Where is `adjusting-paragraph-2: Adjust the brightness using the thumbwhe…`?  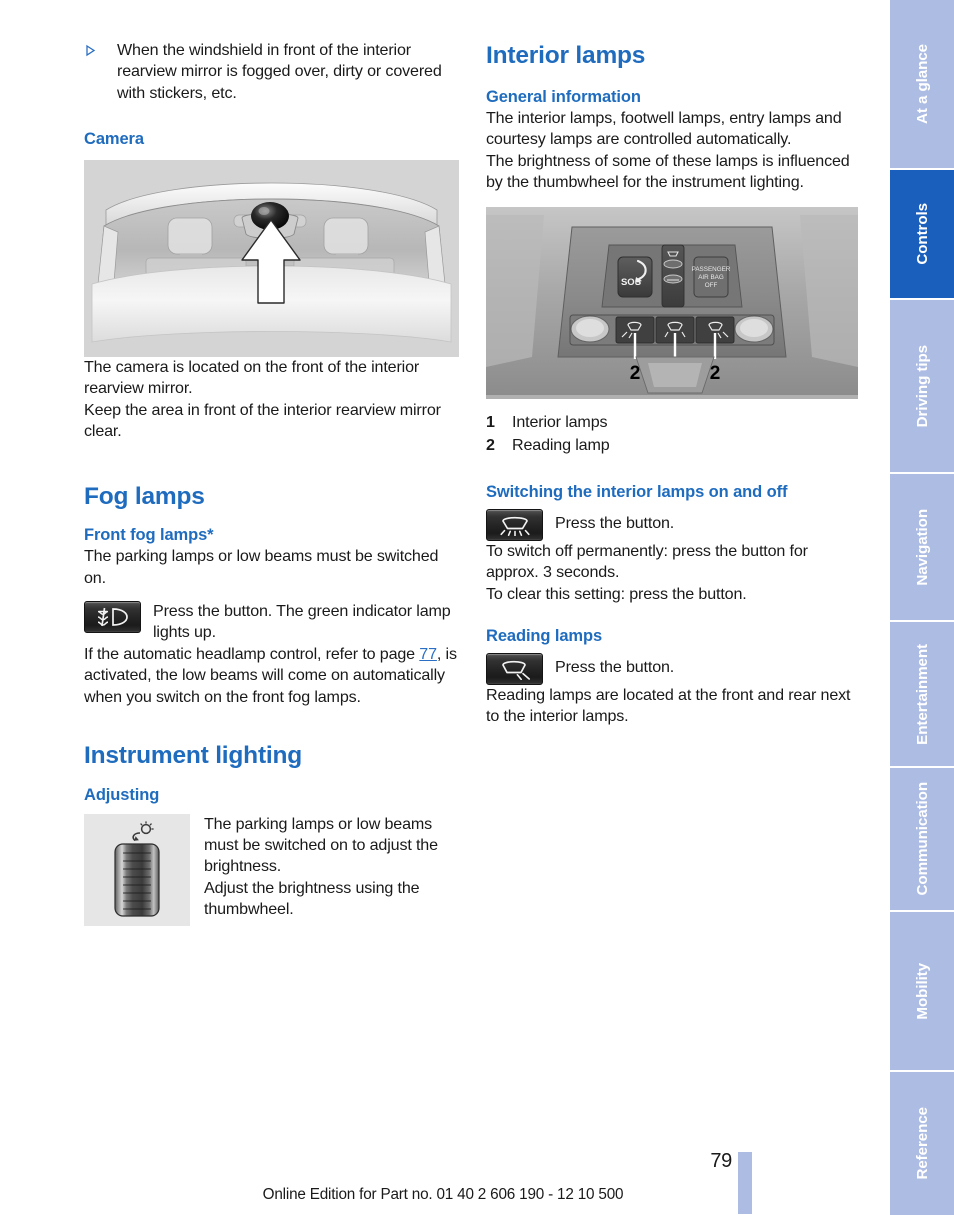
adjusting-paragraph-2: Adjust the brightness using the thumbwhe… is located at coordinates (312, 898).